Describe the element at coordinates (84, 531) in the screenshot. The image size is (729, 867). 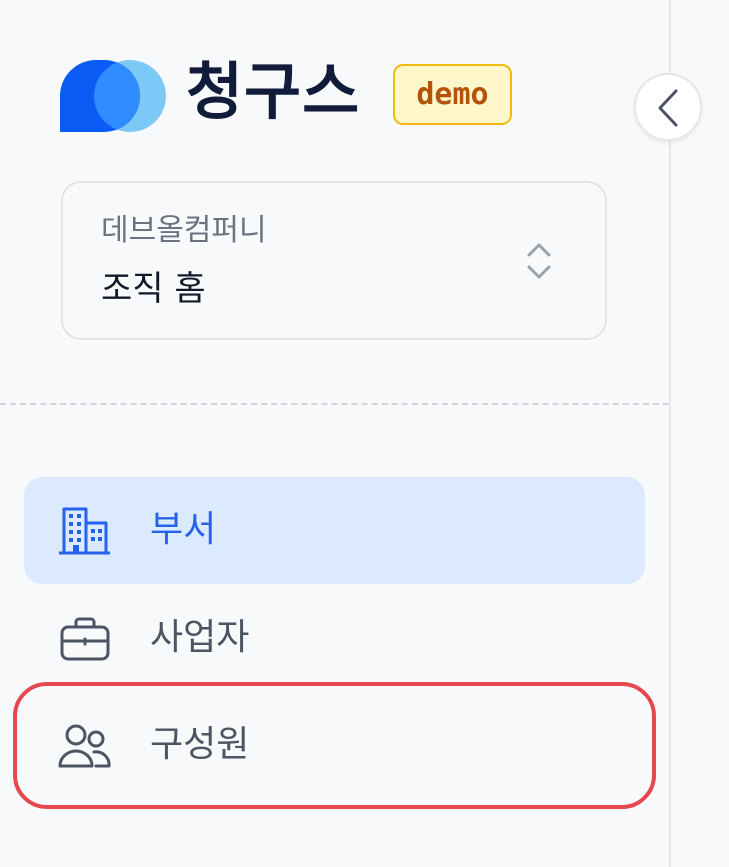
I see `building-icon` at that location.